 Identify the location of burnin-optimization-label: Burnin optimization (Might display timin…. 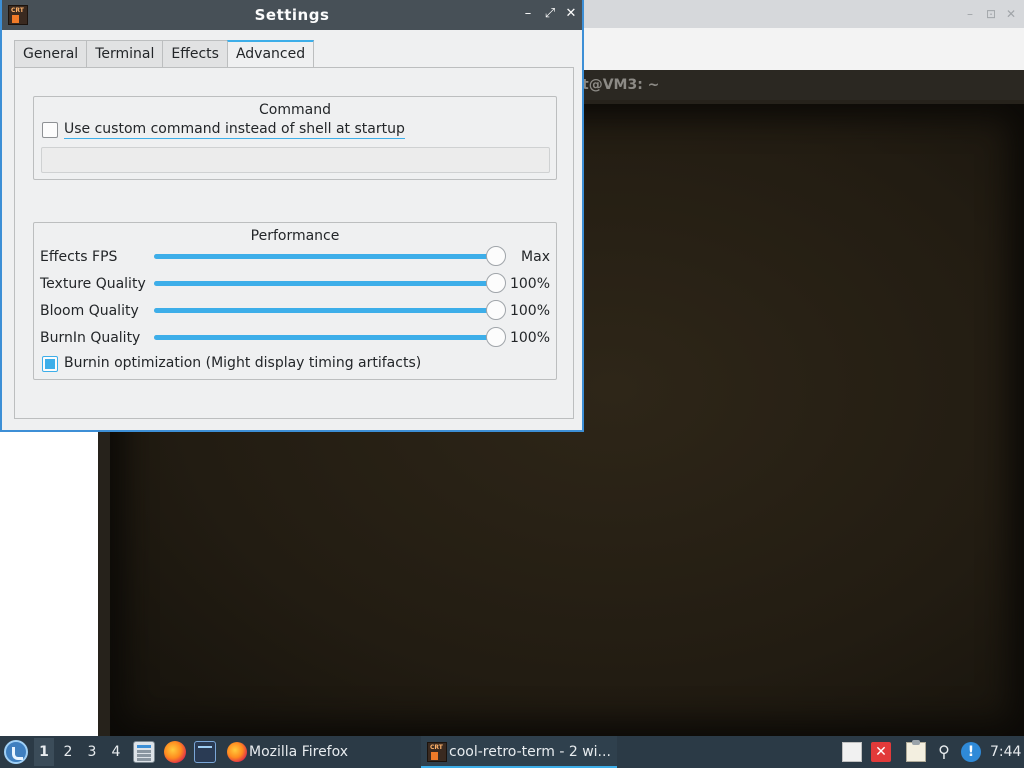
(242, 363).